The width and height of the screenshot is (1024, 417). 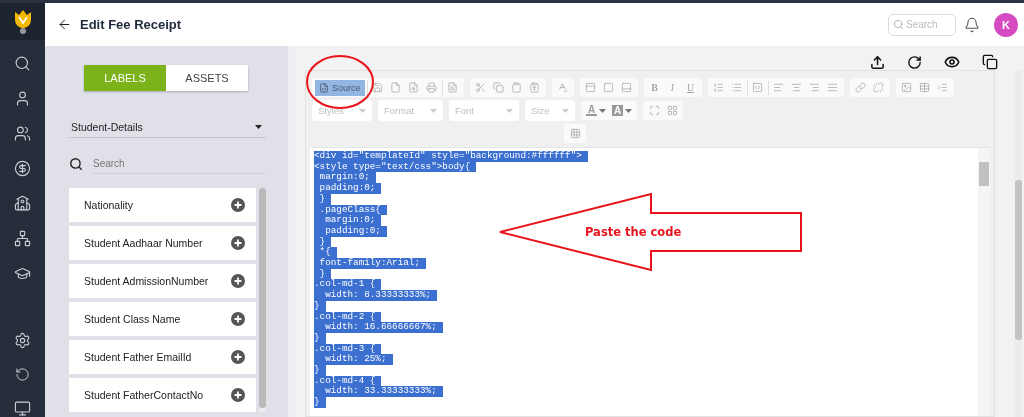 What do you see at coordinates (414, 87) in the screenshot?
I see `preview-icon` at bounding box center [414, 87].